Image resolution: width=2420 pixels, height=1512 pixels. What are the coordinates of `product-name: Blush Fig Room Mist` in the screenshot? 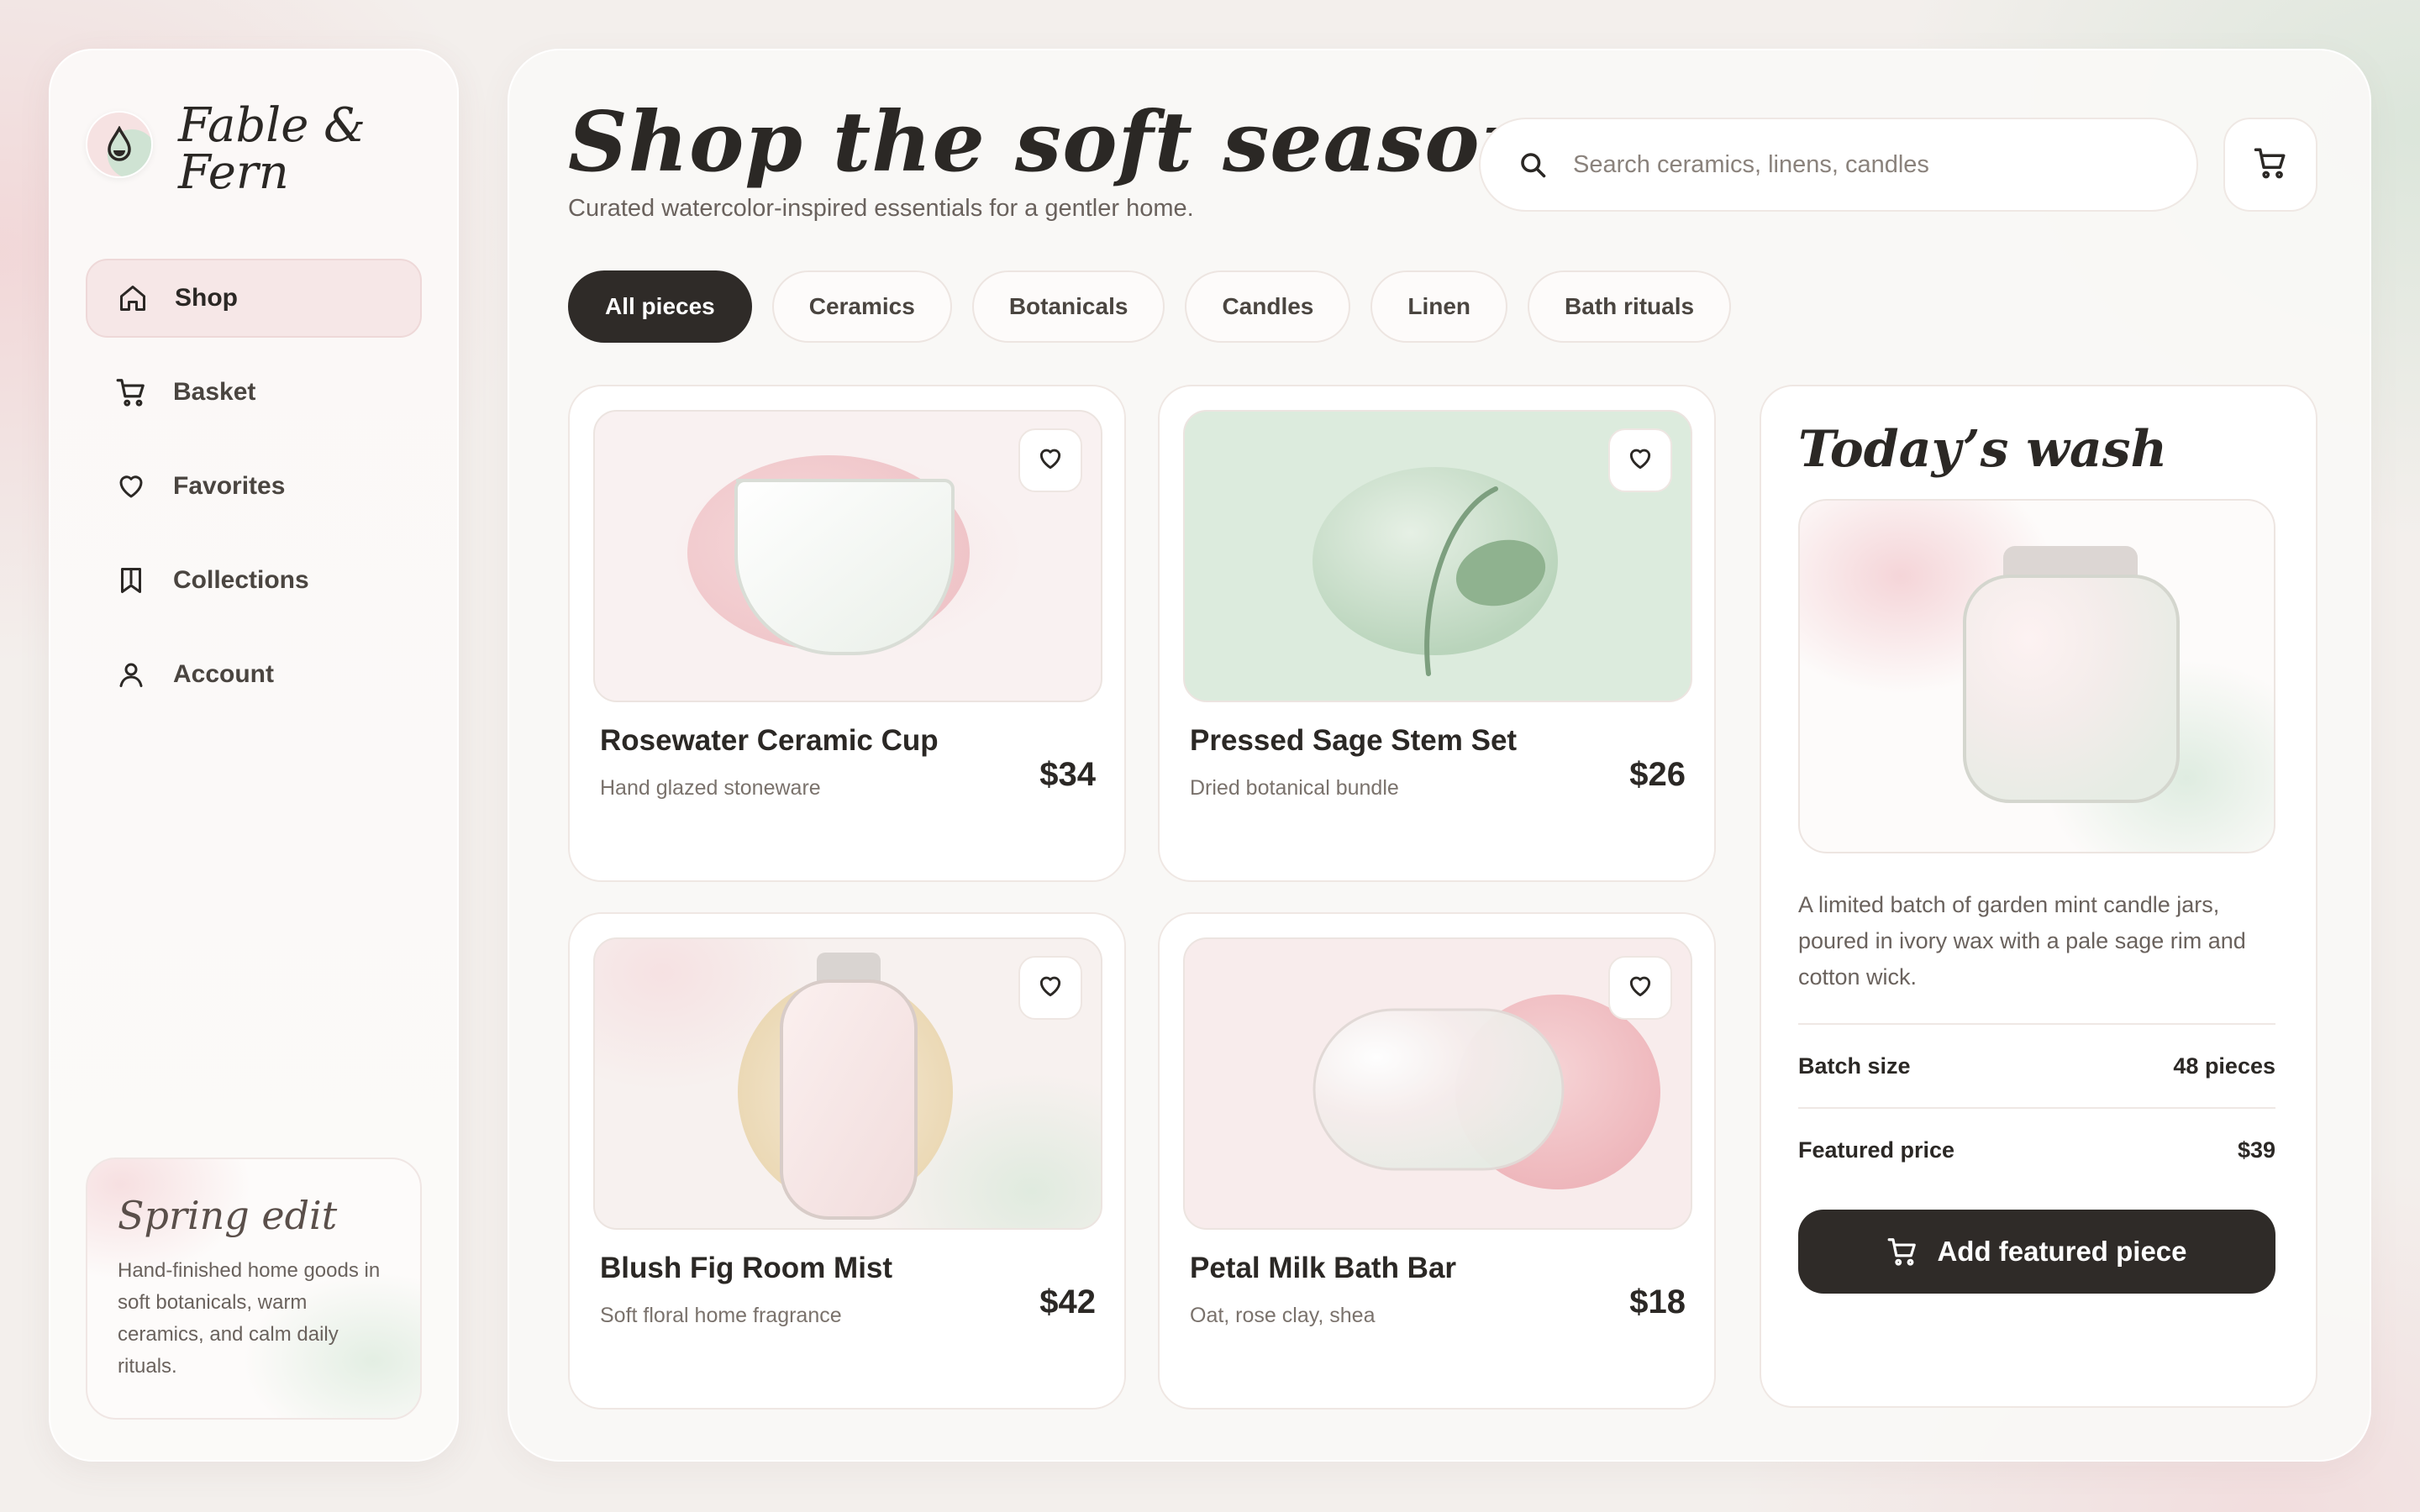 It's located at (747, 1268).